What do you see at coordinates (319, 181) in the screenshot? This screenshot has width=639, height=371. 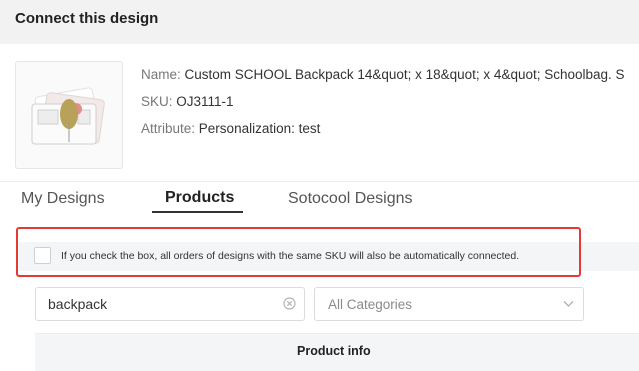 I see `tabs-divider` at bounding box center [319, 181].